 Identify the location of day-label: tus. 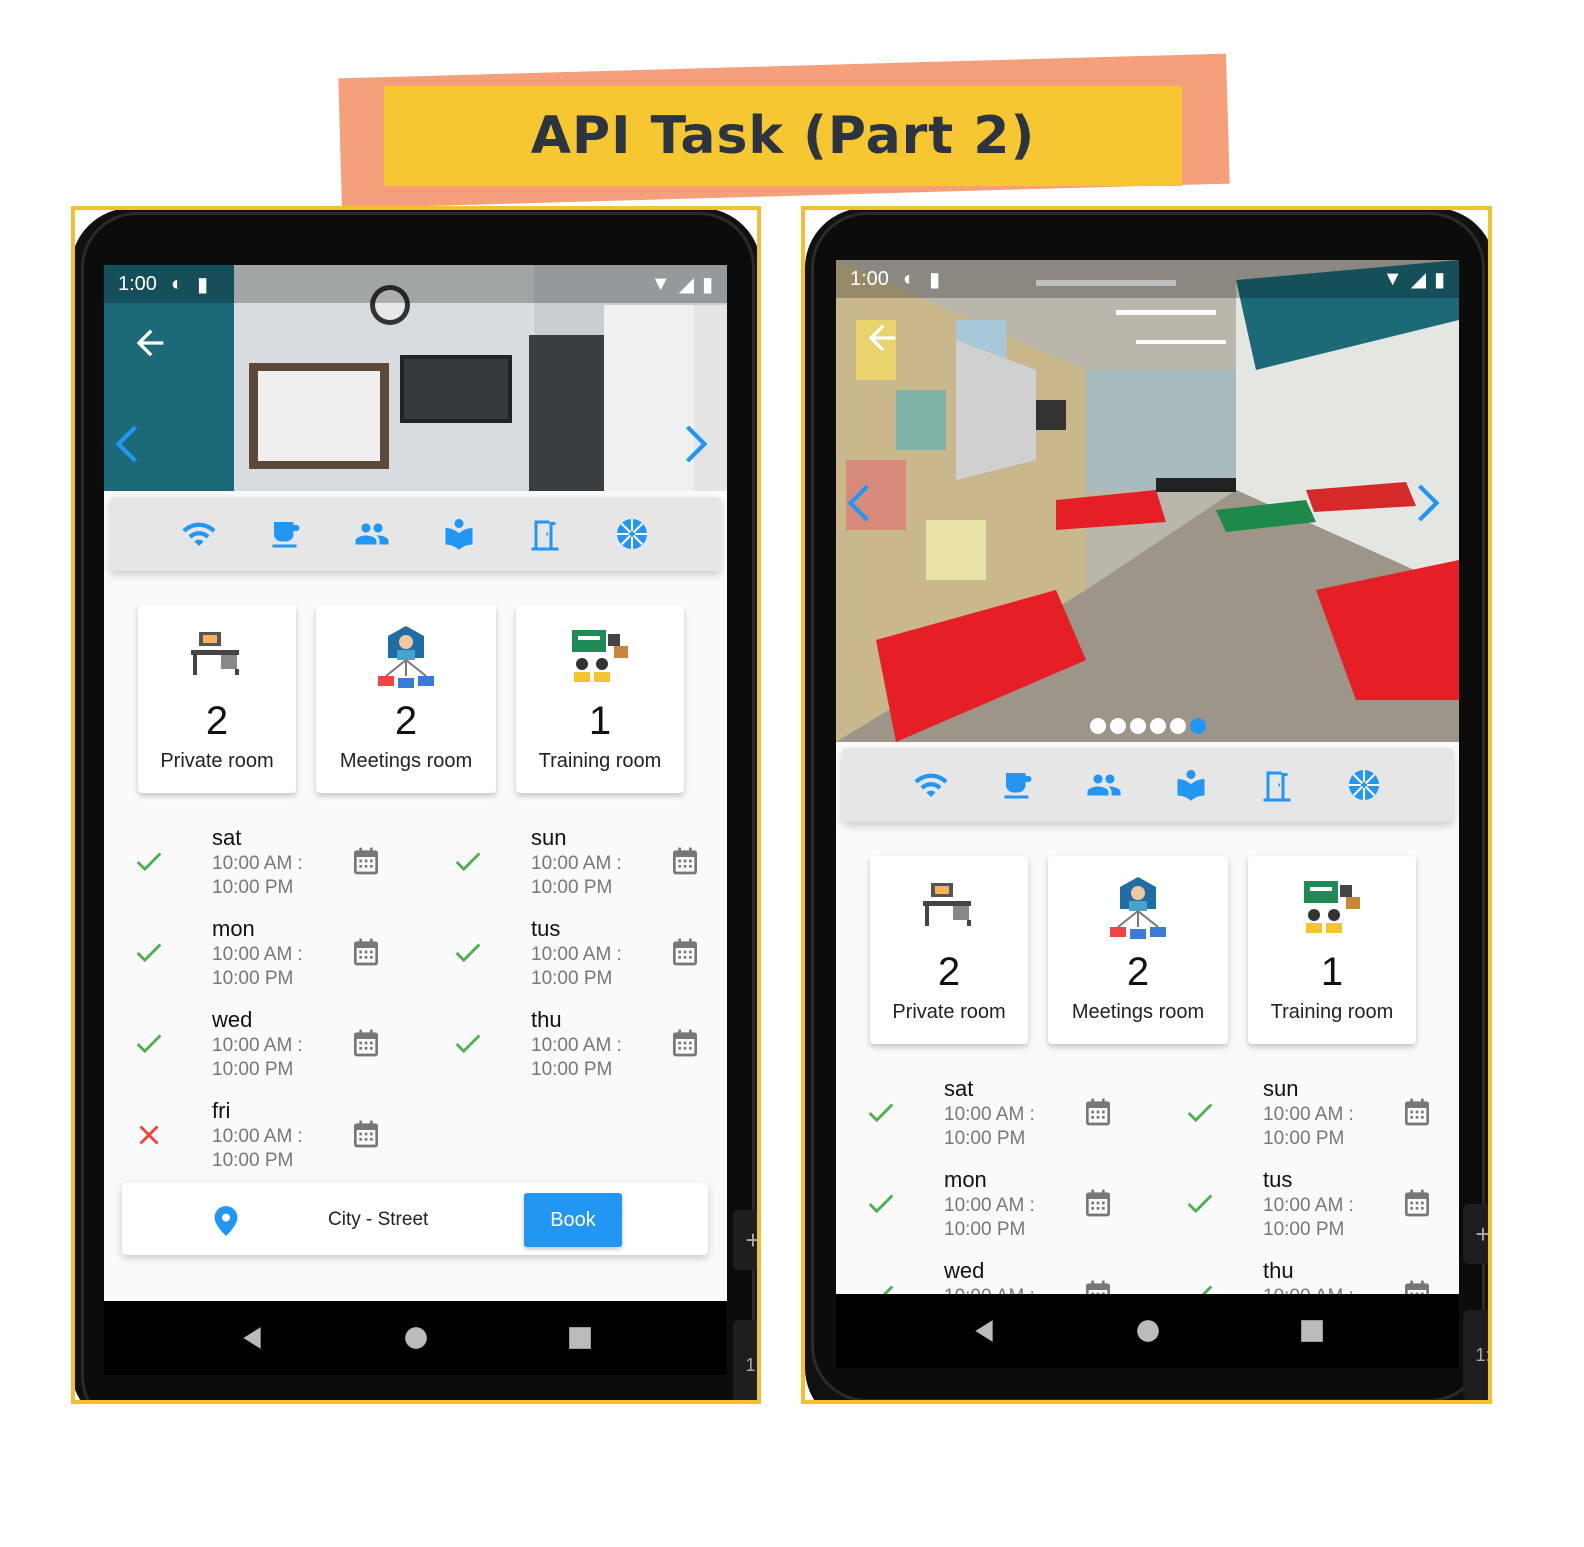
(1278, 1179).